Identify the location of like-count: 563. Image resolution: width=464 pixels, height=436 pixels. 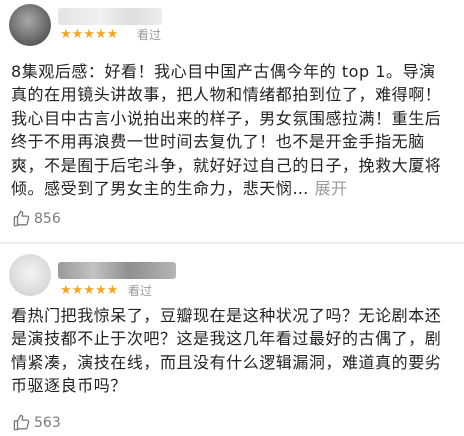
(47, 422).